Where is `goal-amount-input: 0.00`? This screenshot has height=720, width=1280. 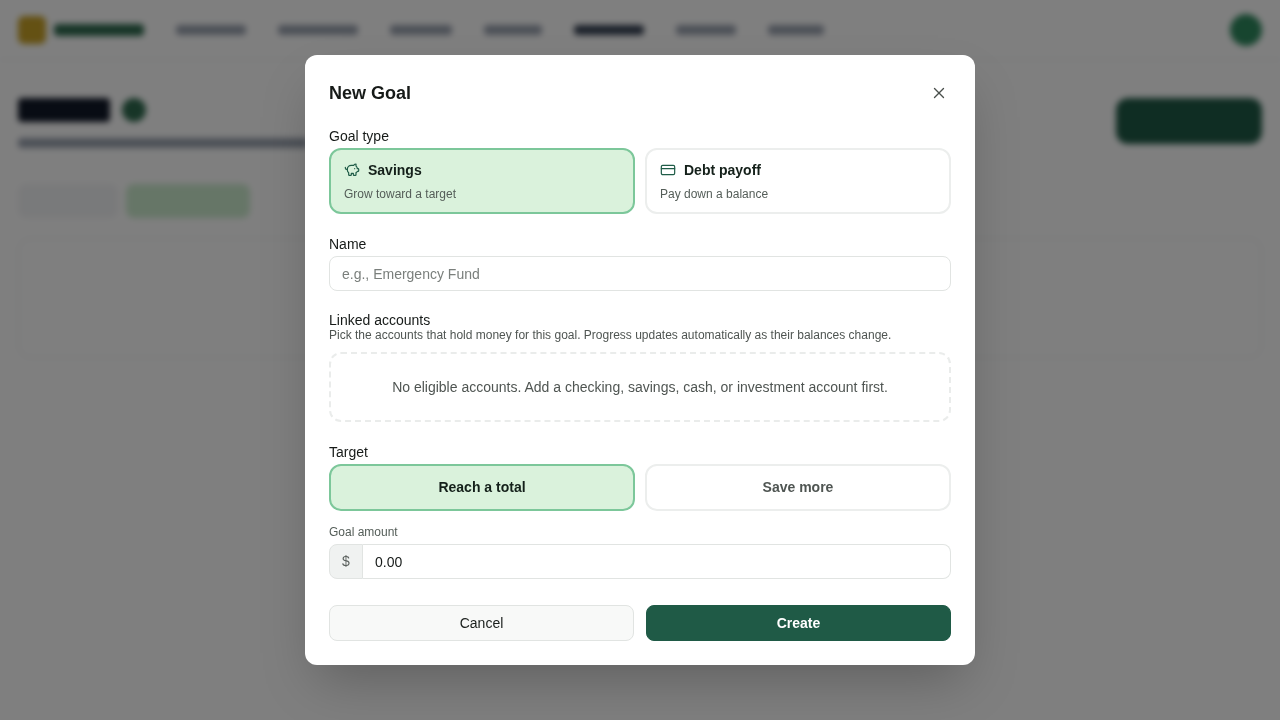
goal-amount-input: 0.00 is located at coordinates (657, 561).